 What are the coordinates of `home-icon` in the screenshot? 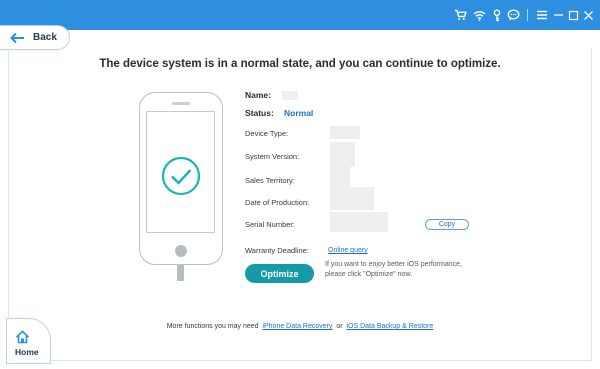 It's located at (22, 337).